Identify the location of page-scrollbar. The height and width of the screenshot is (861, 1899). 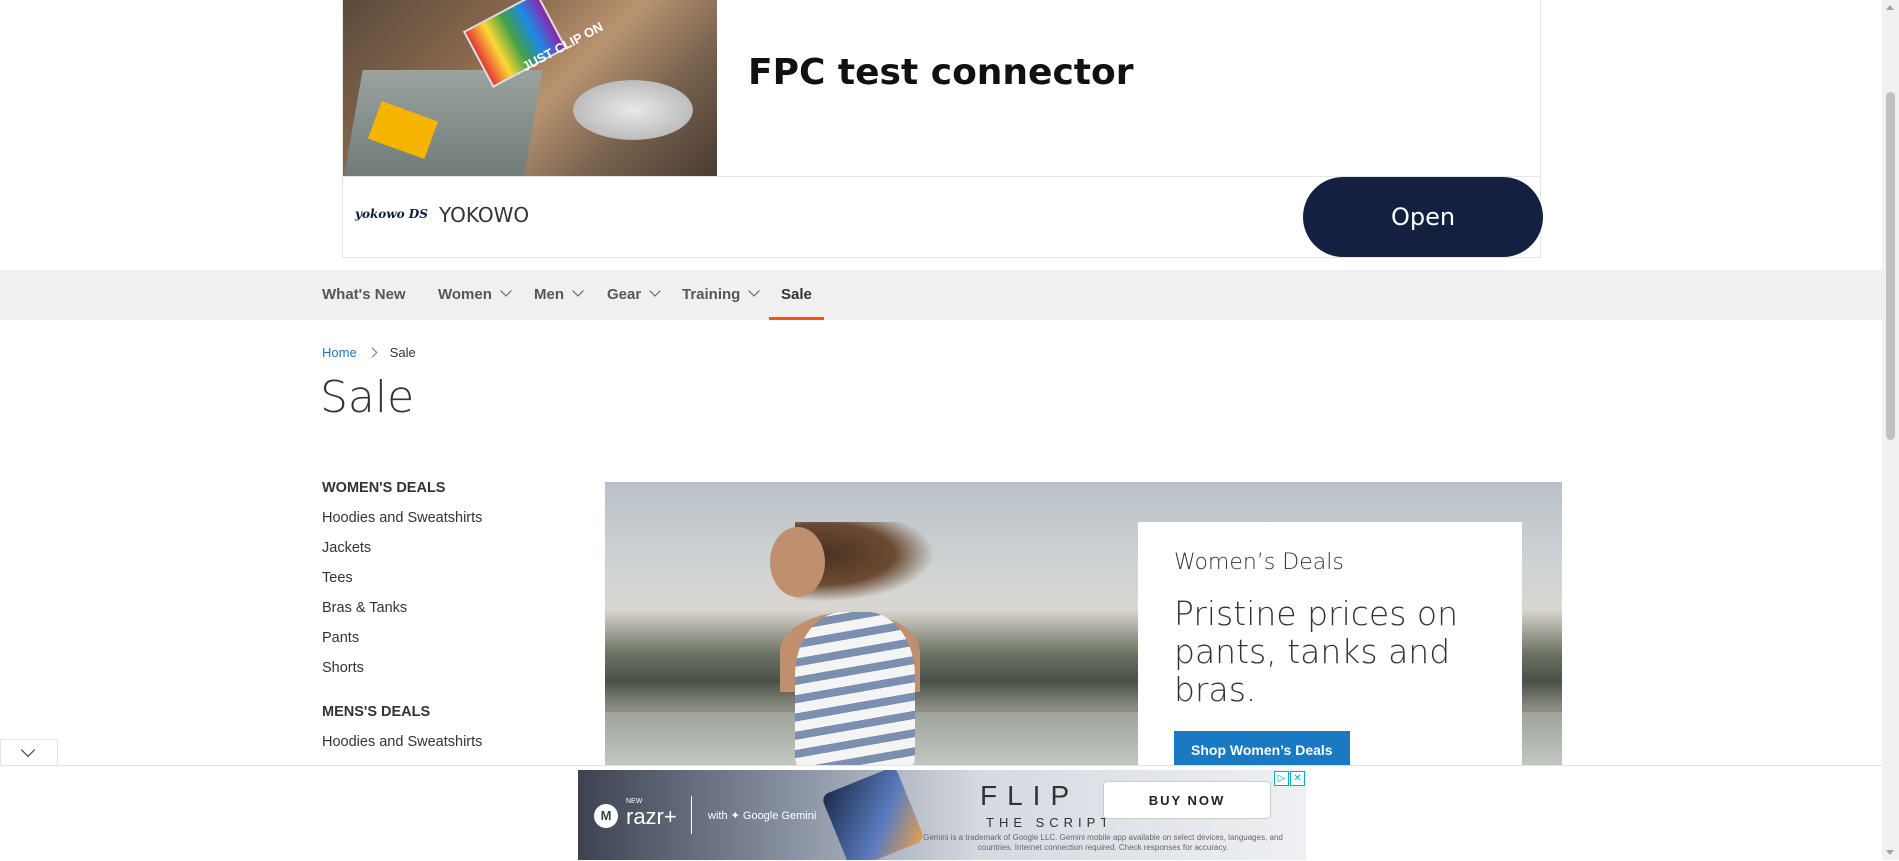
(1890, 430).